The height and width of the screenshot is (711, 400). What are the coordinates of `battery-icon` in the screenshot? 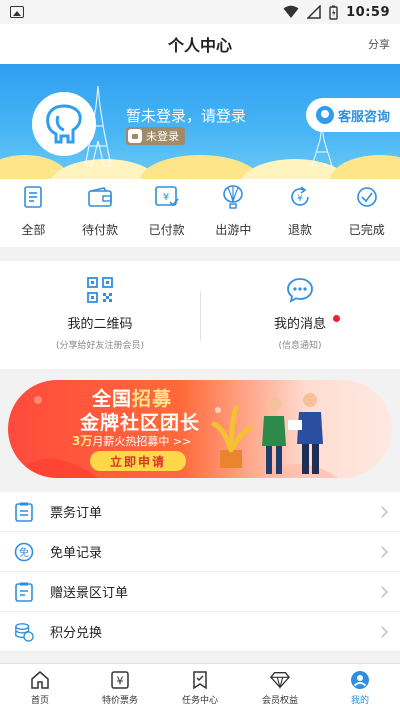 It's located at (333, 12).